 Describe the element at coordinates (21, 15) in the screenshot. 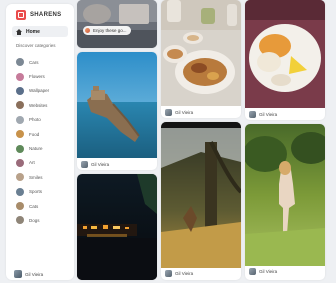

I see `brand-logo-icon` at that location.